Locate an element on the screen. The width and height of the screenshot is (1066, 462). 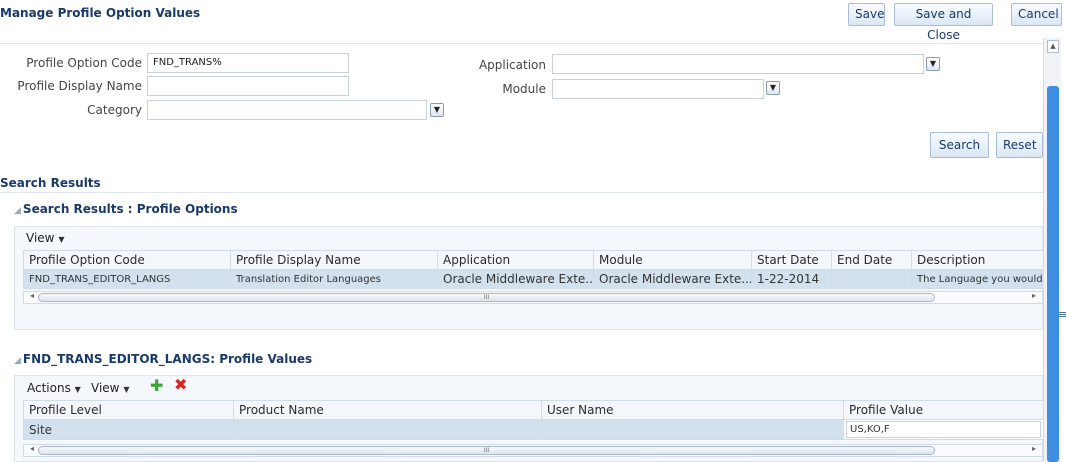
cancel-button: Cancel is located at coordinates (1036, 14).